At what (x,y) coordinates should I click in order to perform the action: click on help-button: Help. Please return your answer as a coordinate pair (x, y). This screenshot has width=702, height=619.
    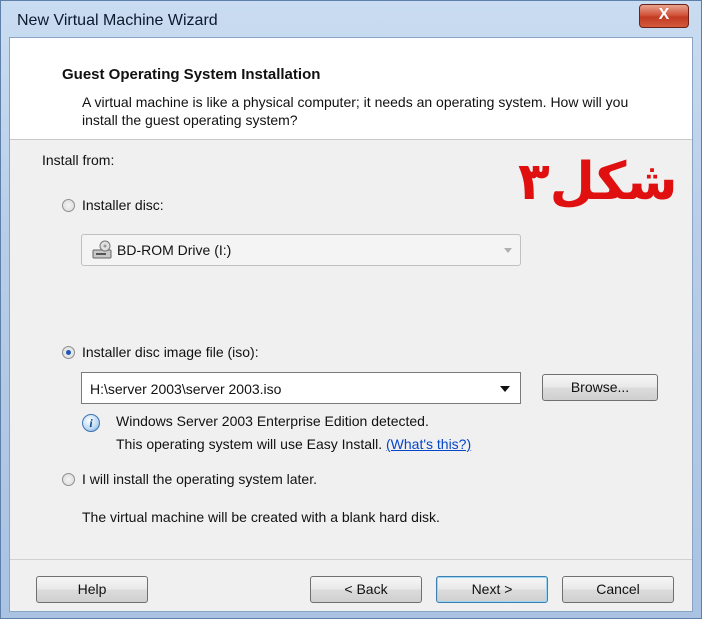
    Looking at the image, I should click on (92, 589).